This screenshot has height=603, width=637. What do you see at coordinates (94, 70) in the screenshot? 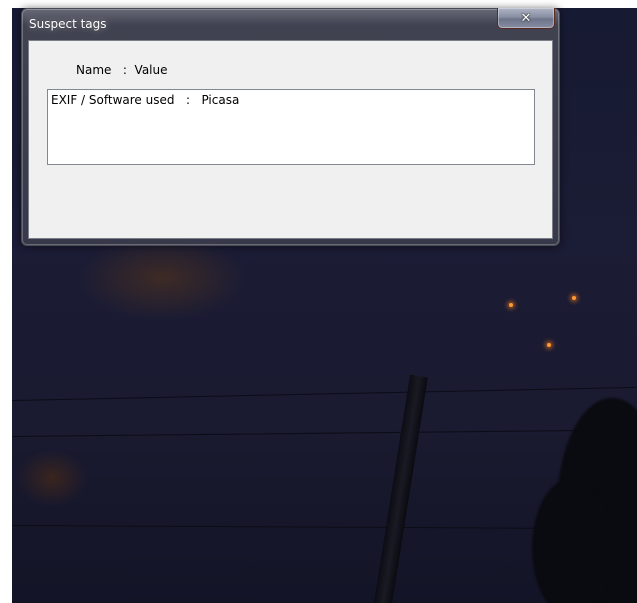
I see `name-column-label: Name` at bounding box center [94, 70].